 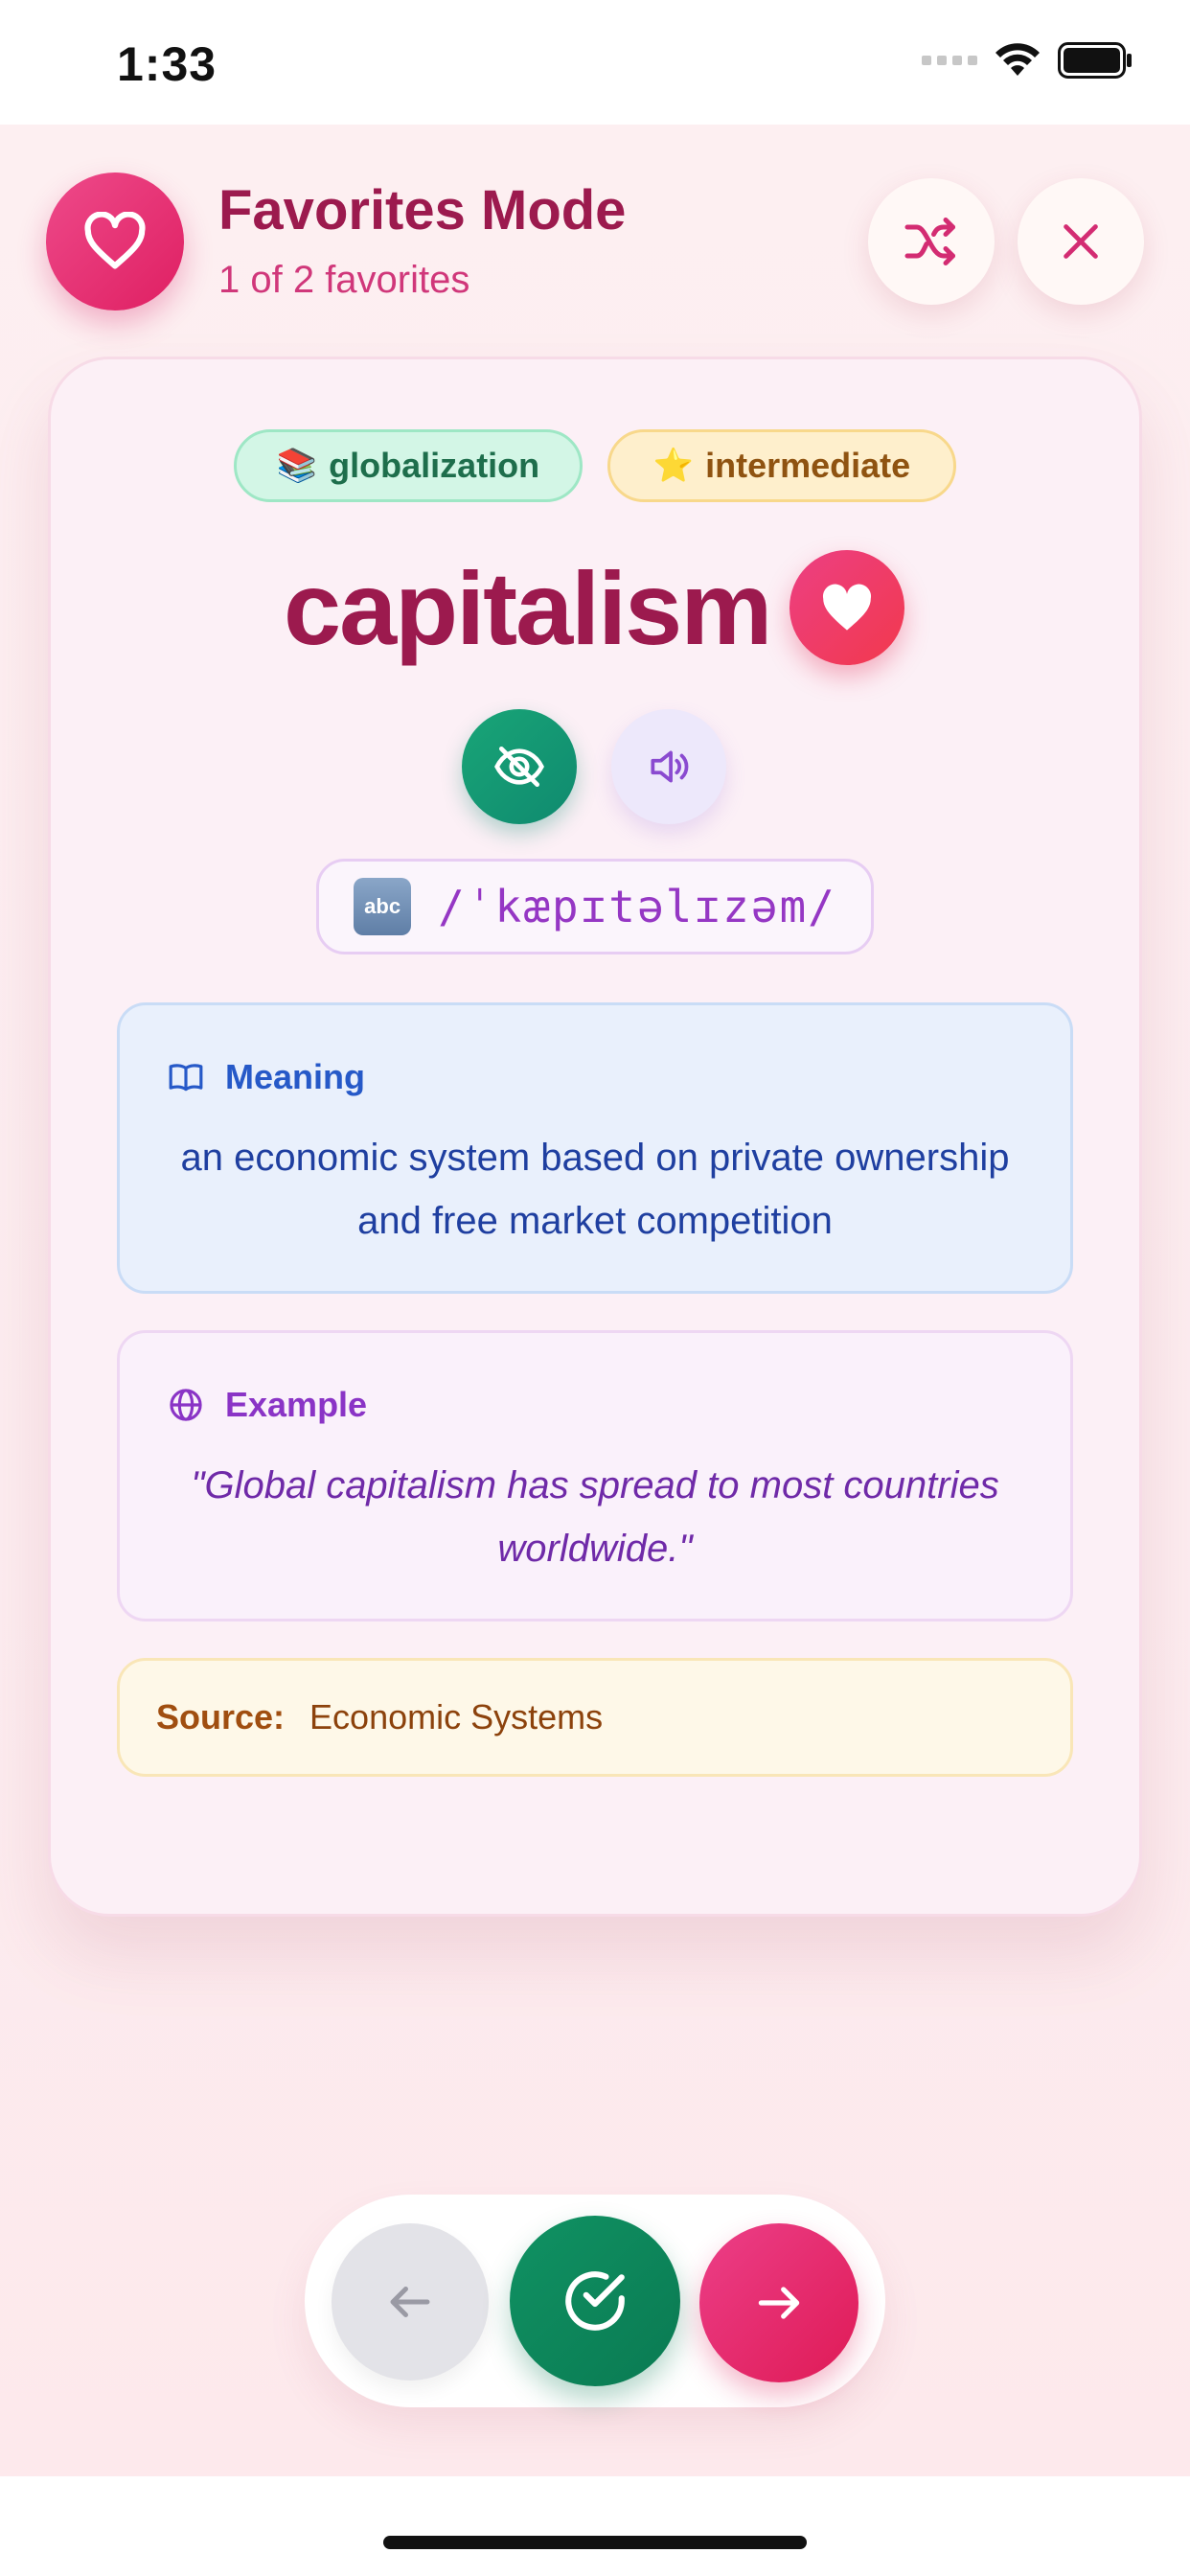 I want to click on eye-off-icon, so click(x=519, y=767).